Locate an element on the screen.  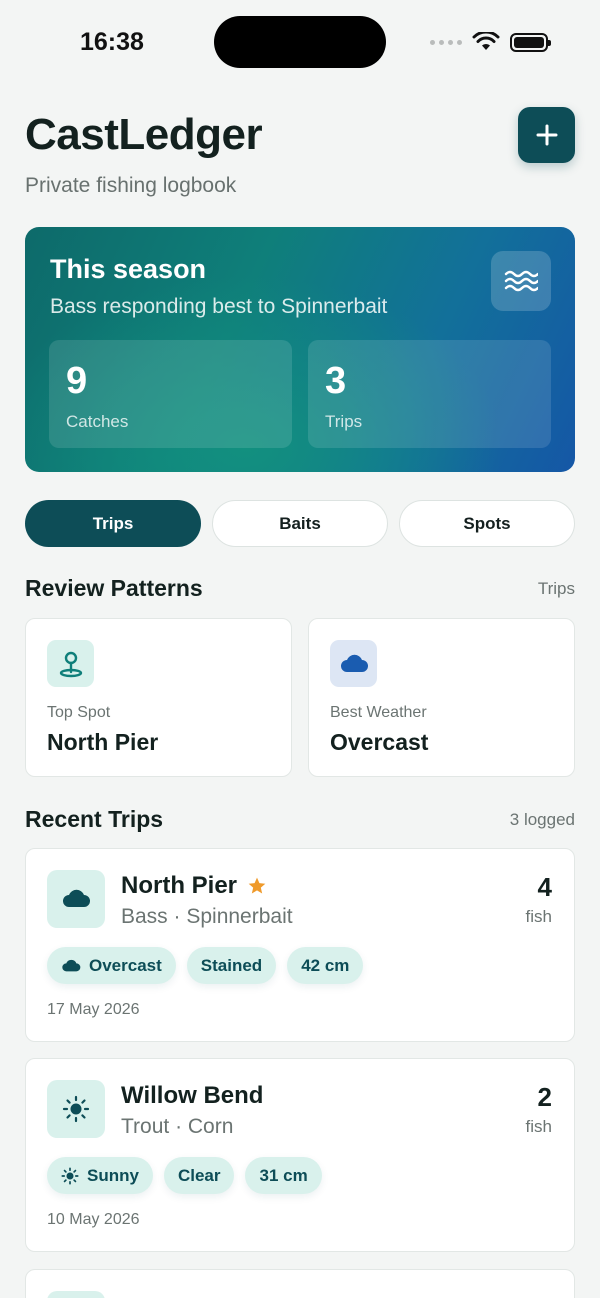
battery-icon is located at coordinates (530, 42).